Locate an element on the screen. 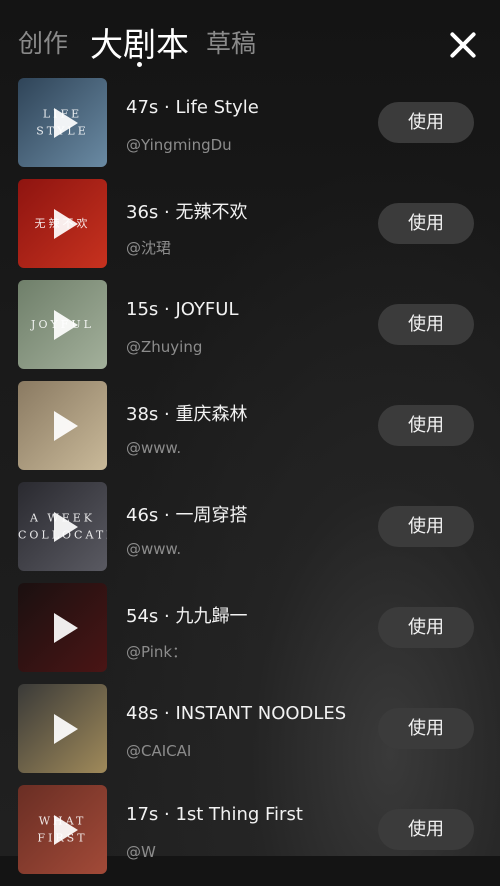 This screenshot has width=500, height=886. tab-create: 创作 is located at coordinates (43, 42).